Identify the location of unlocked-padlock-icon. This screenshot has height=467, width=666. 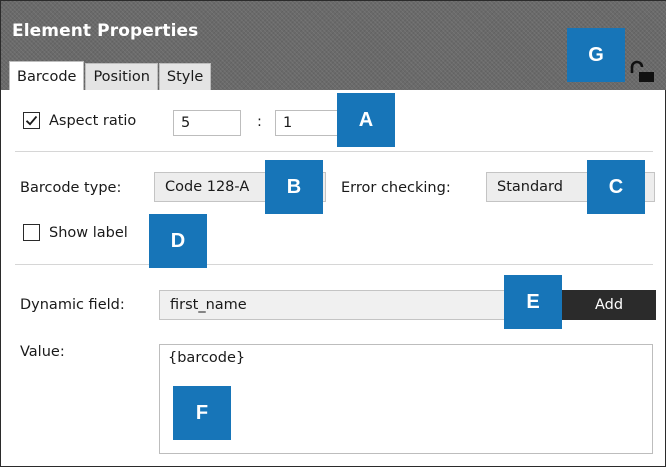
(642, 72).